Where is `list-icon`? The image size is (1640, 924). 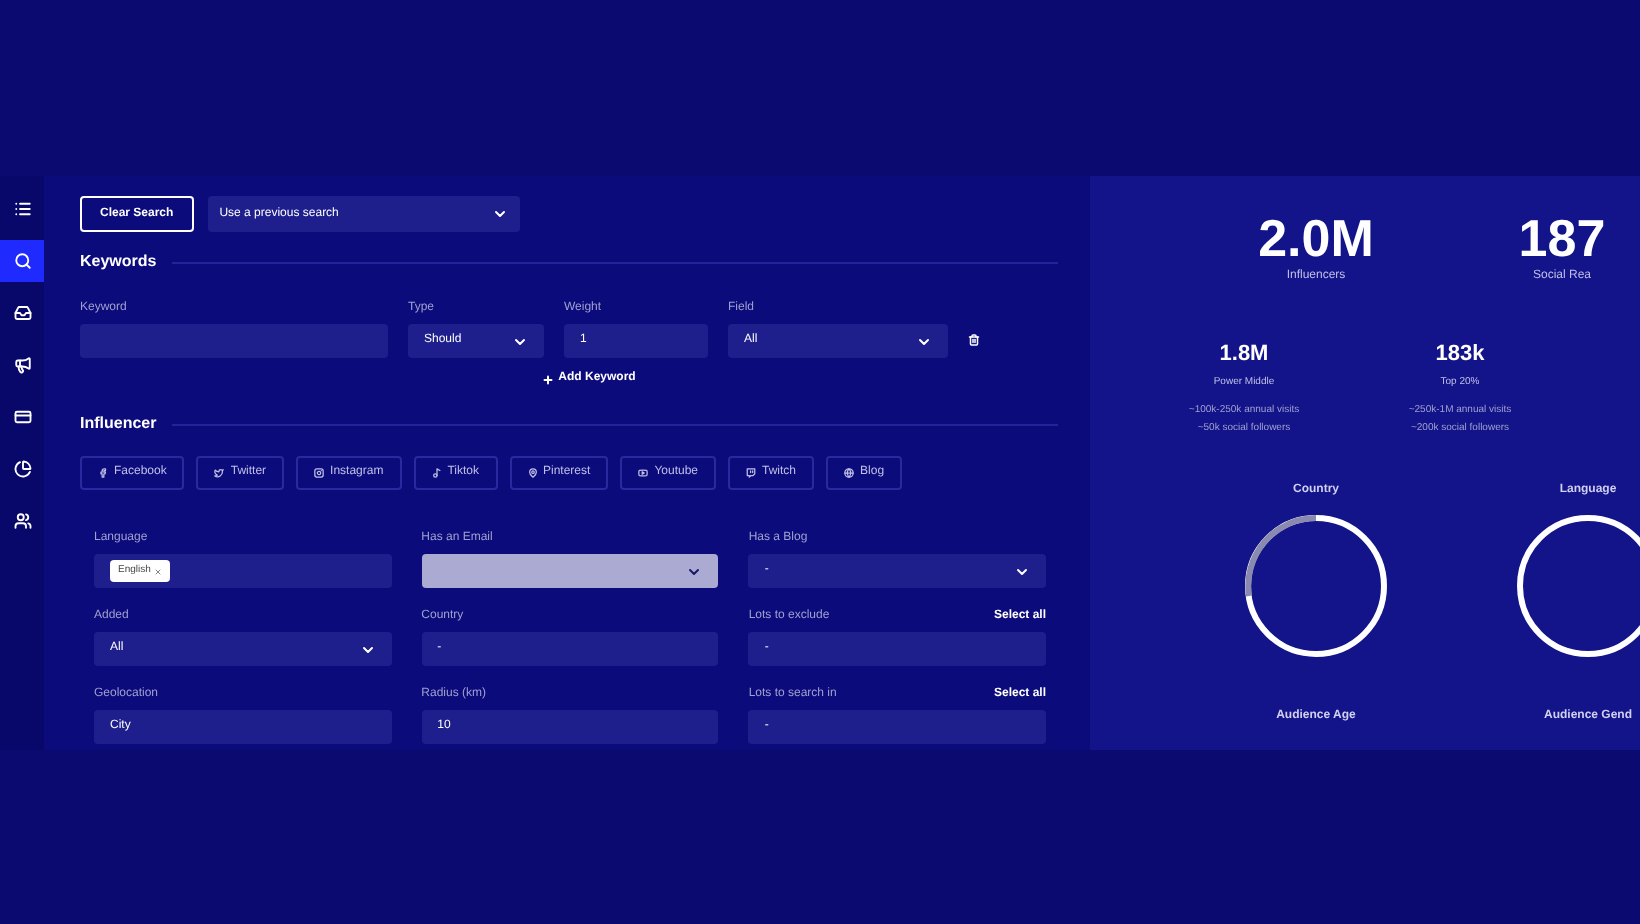 list-icon is located at coordinates (22, 209).